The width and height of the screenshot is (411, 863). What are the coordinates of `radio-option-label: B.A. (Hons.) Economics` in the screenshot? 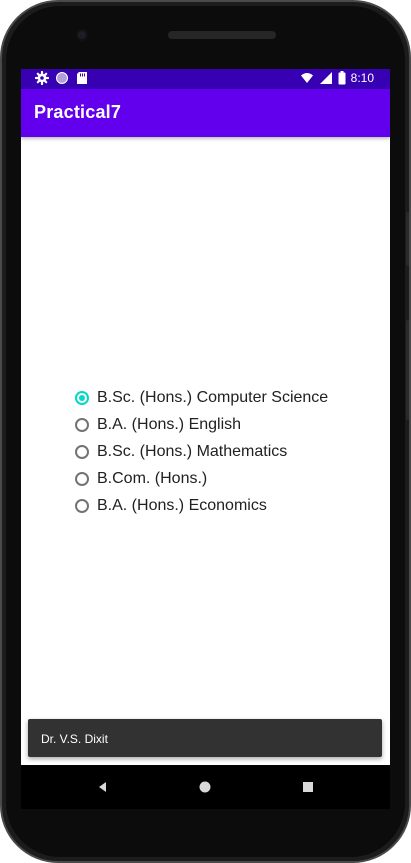 It's located at (182, 505).